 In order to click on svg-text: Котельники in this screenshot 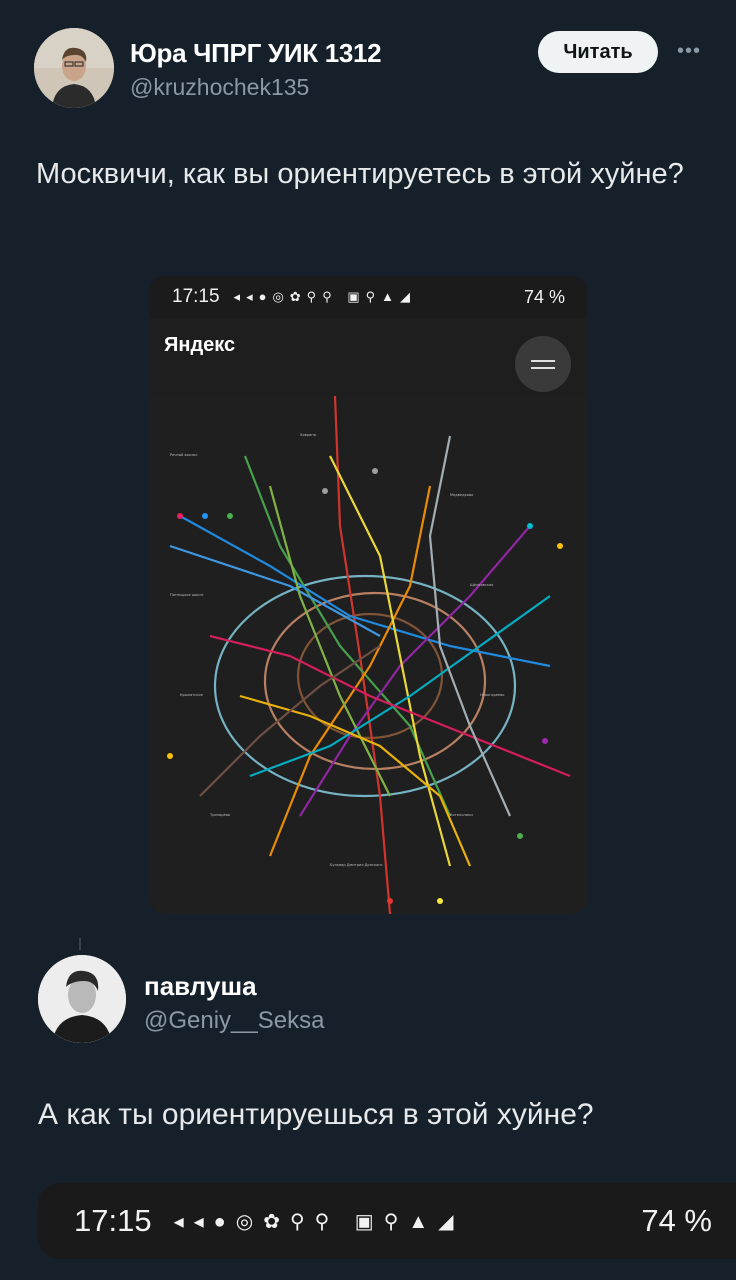, I will do `click(461, 815)`.